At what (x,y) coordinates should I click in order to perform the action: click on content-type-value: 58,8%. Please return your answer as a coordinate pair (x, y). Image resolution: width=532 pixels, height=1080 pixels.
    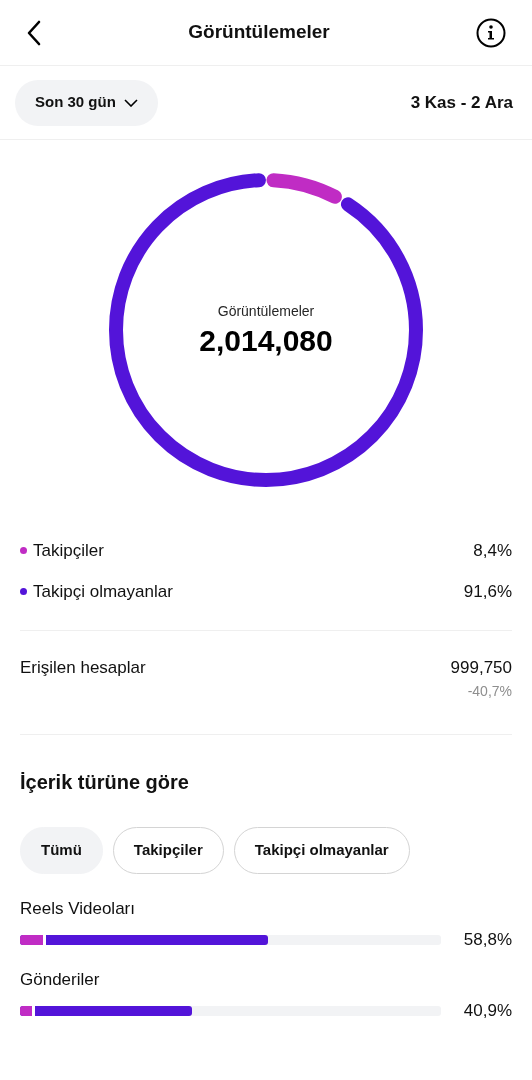
    Looking at the image, I should click on (487, 940).